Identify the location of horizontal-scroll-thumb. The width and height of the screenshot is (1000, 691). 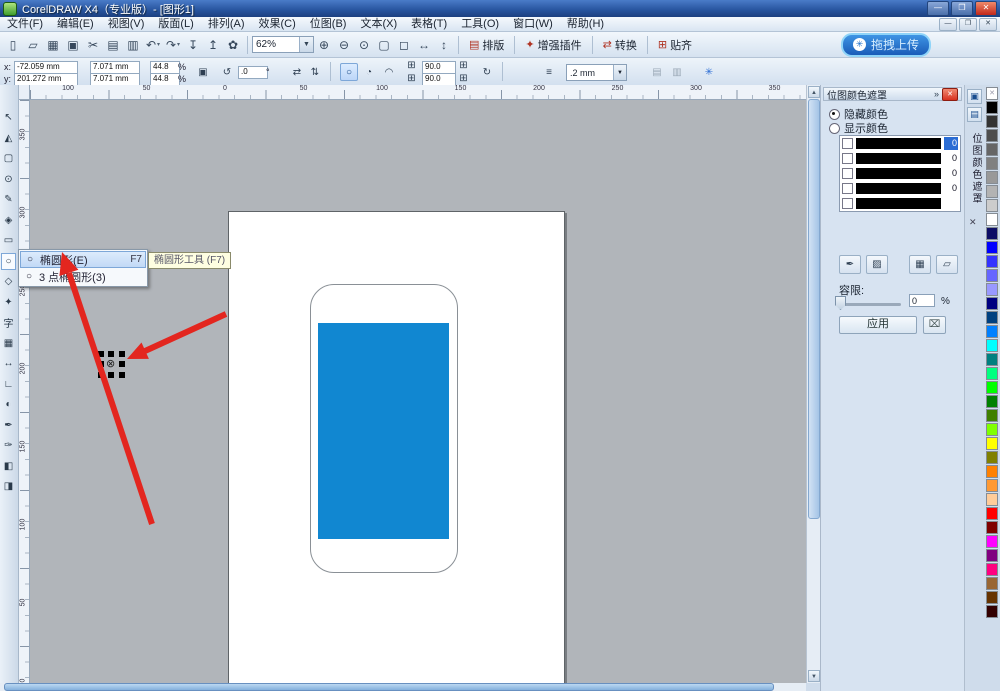
(389, 687).